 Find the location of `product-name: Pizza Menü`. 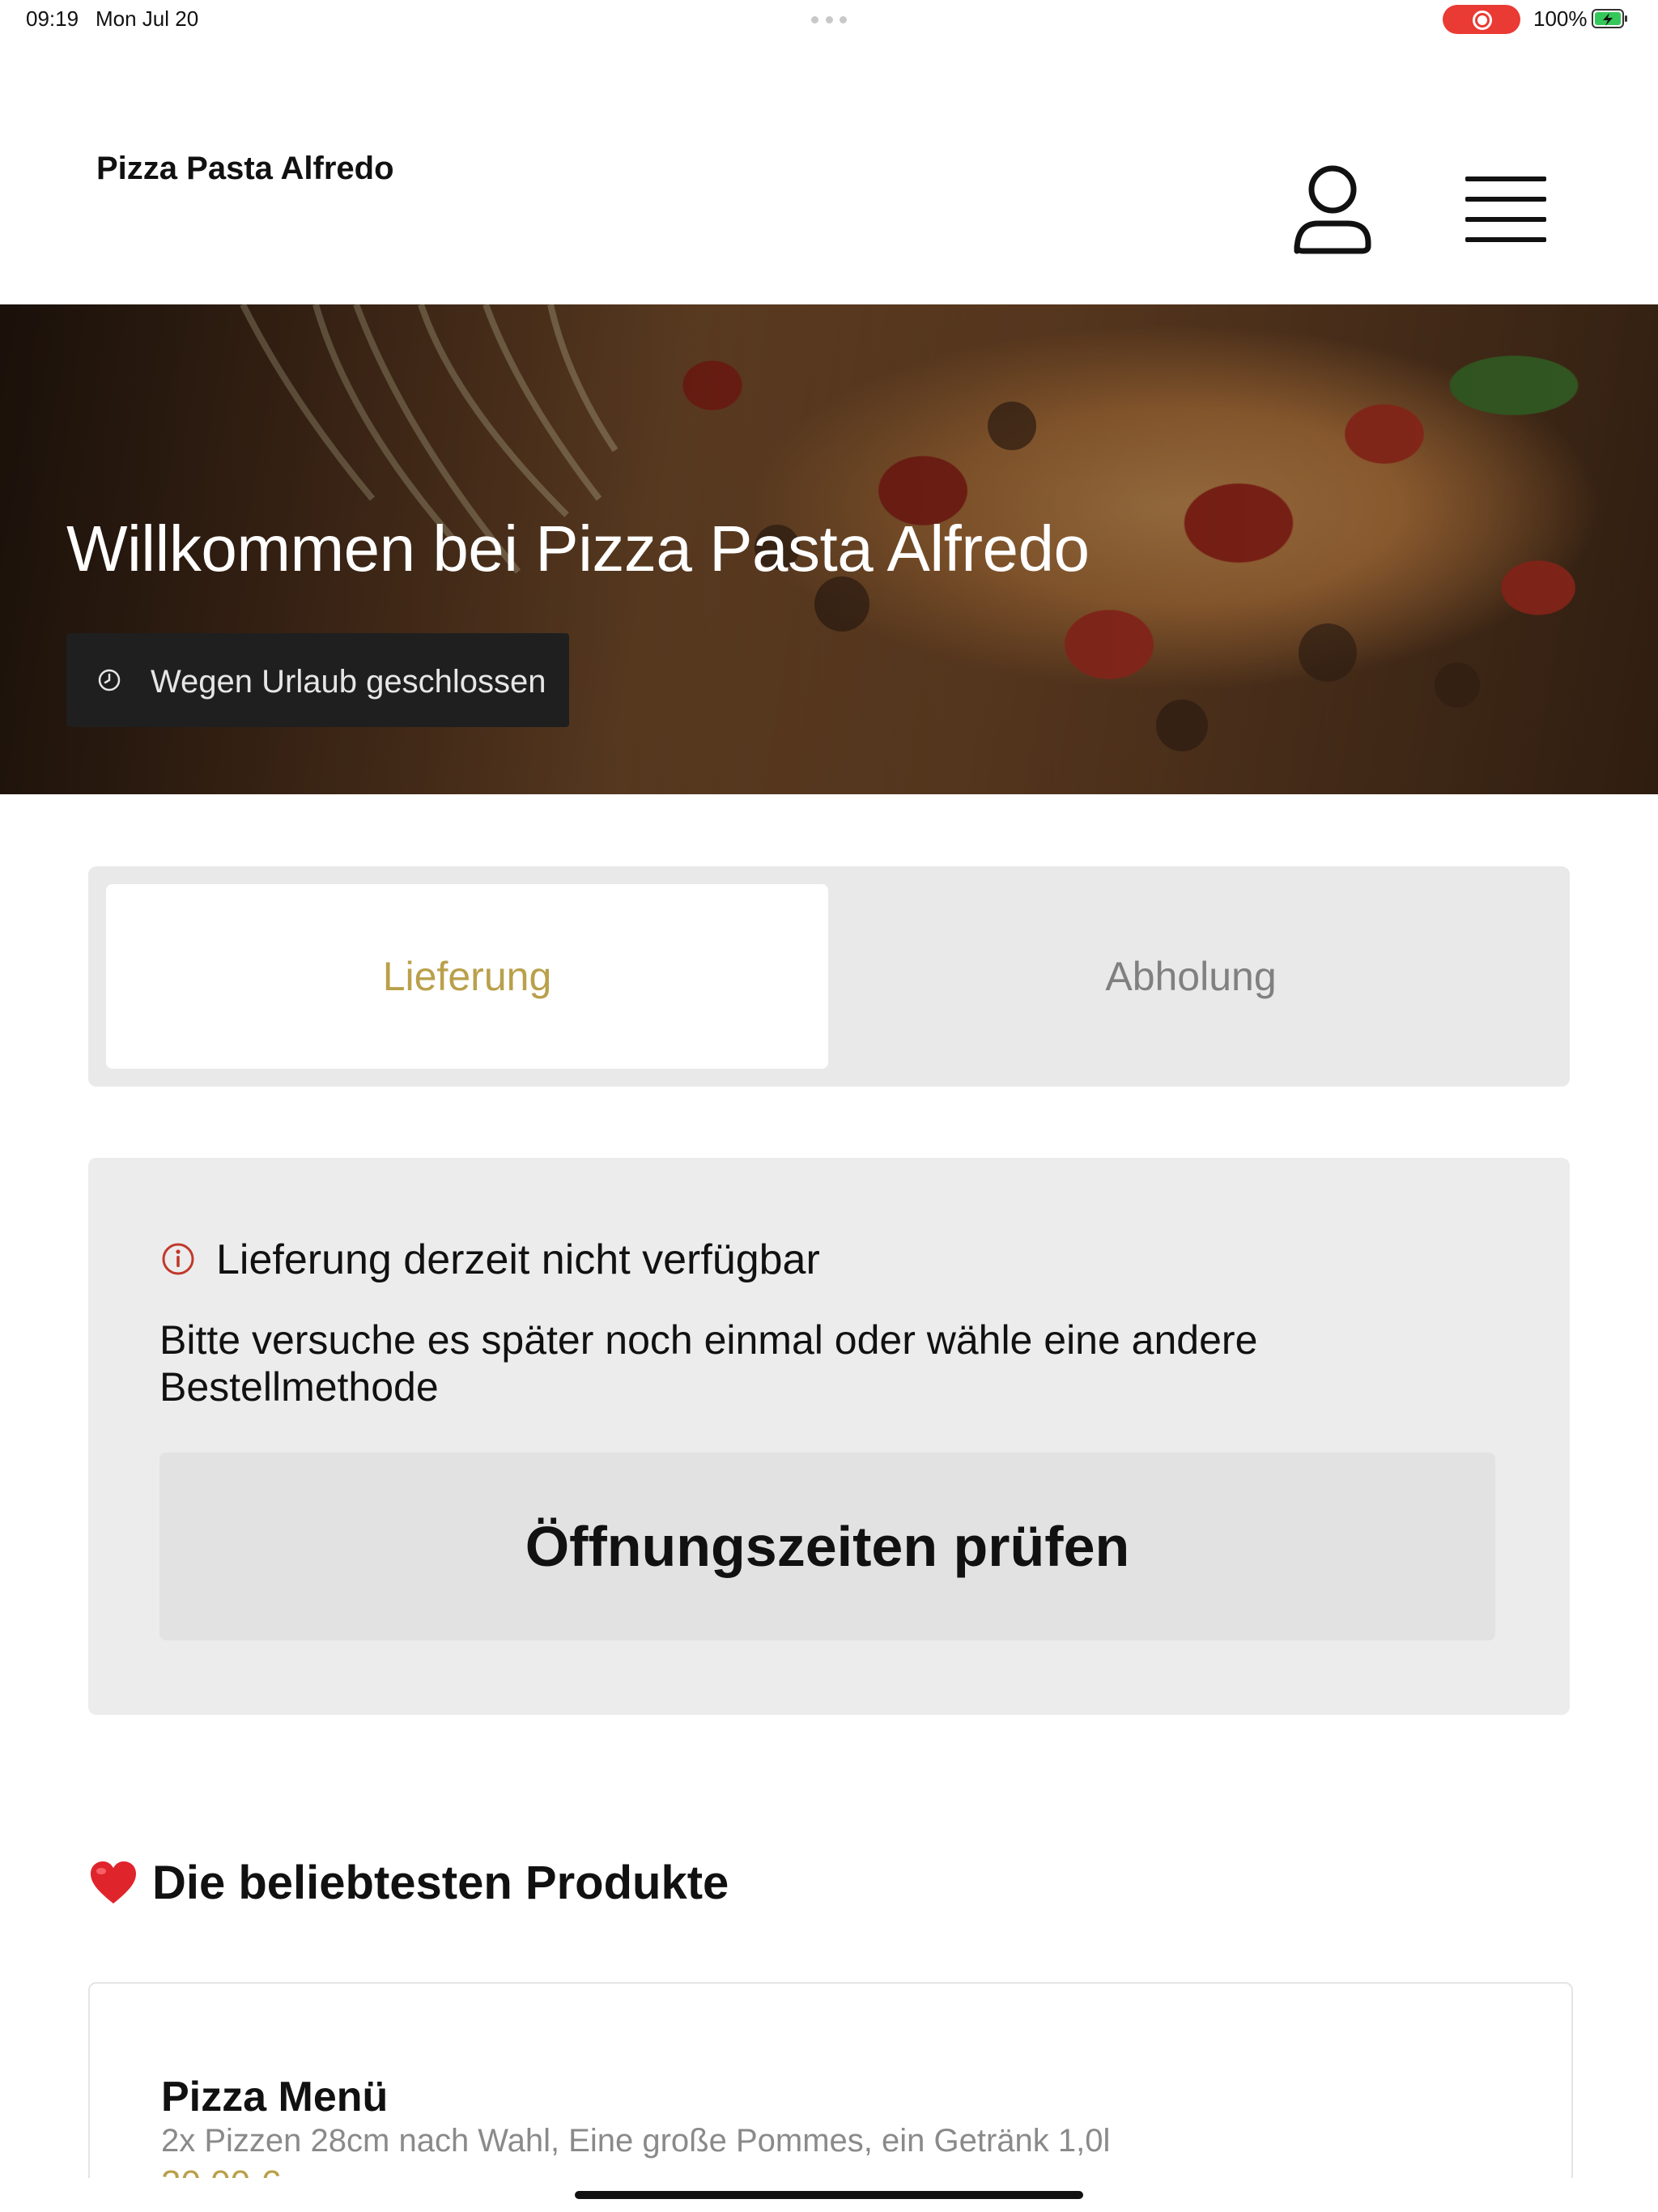

product-name: Pizza Menü is located at coordinates (275, 2098).